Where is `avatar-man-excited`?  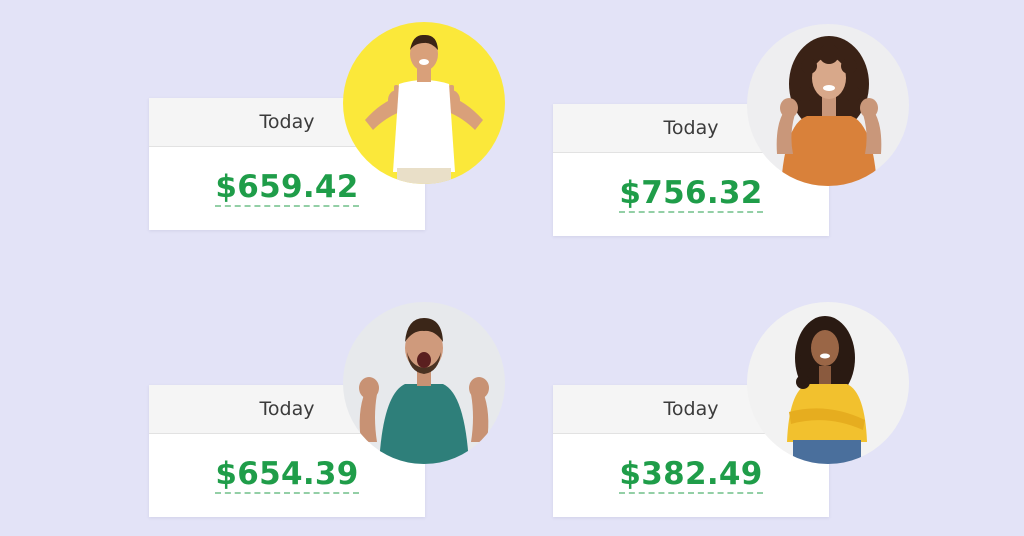 avatar-man-excited is located at coordinates (424, 383).